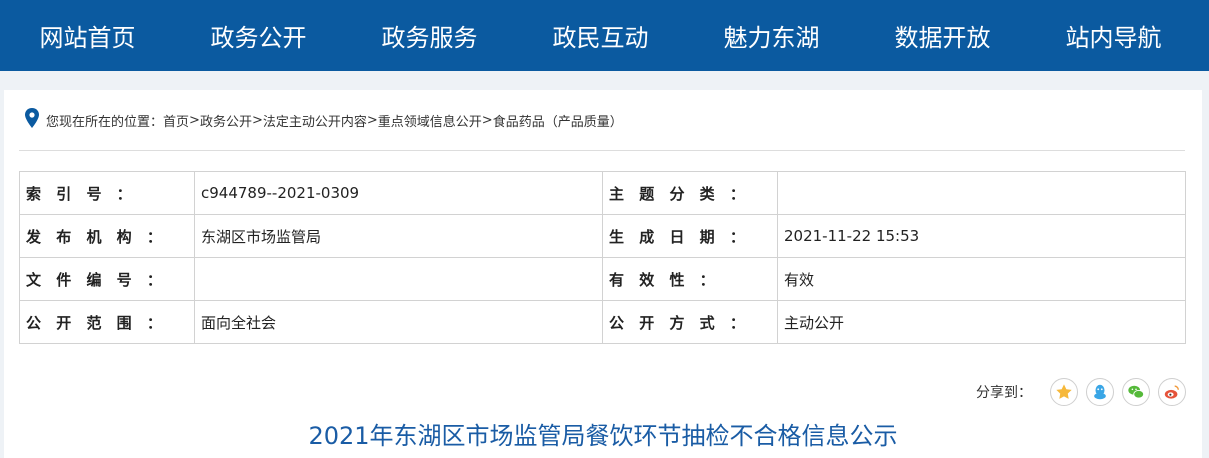 This screenshot has width=1209, height=458. What do you see at coordinates (1081, 392) in the screenshot?
I see `share-bar: 分享到：` at bounding box center [1081, 392].